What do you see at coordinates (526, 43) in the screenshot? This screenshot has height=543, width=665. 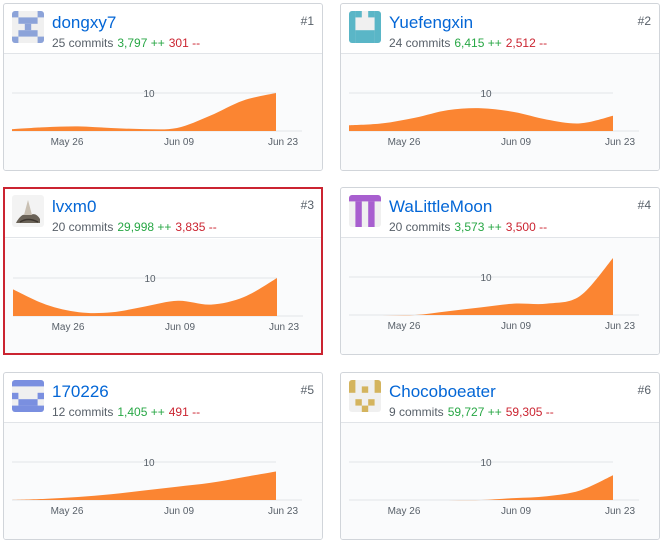 I see `deletions-count: 2,512 --` at bounding box center [526, 43].